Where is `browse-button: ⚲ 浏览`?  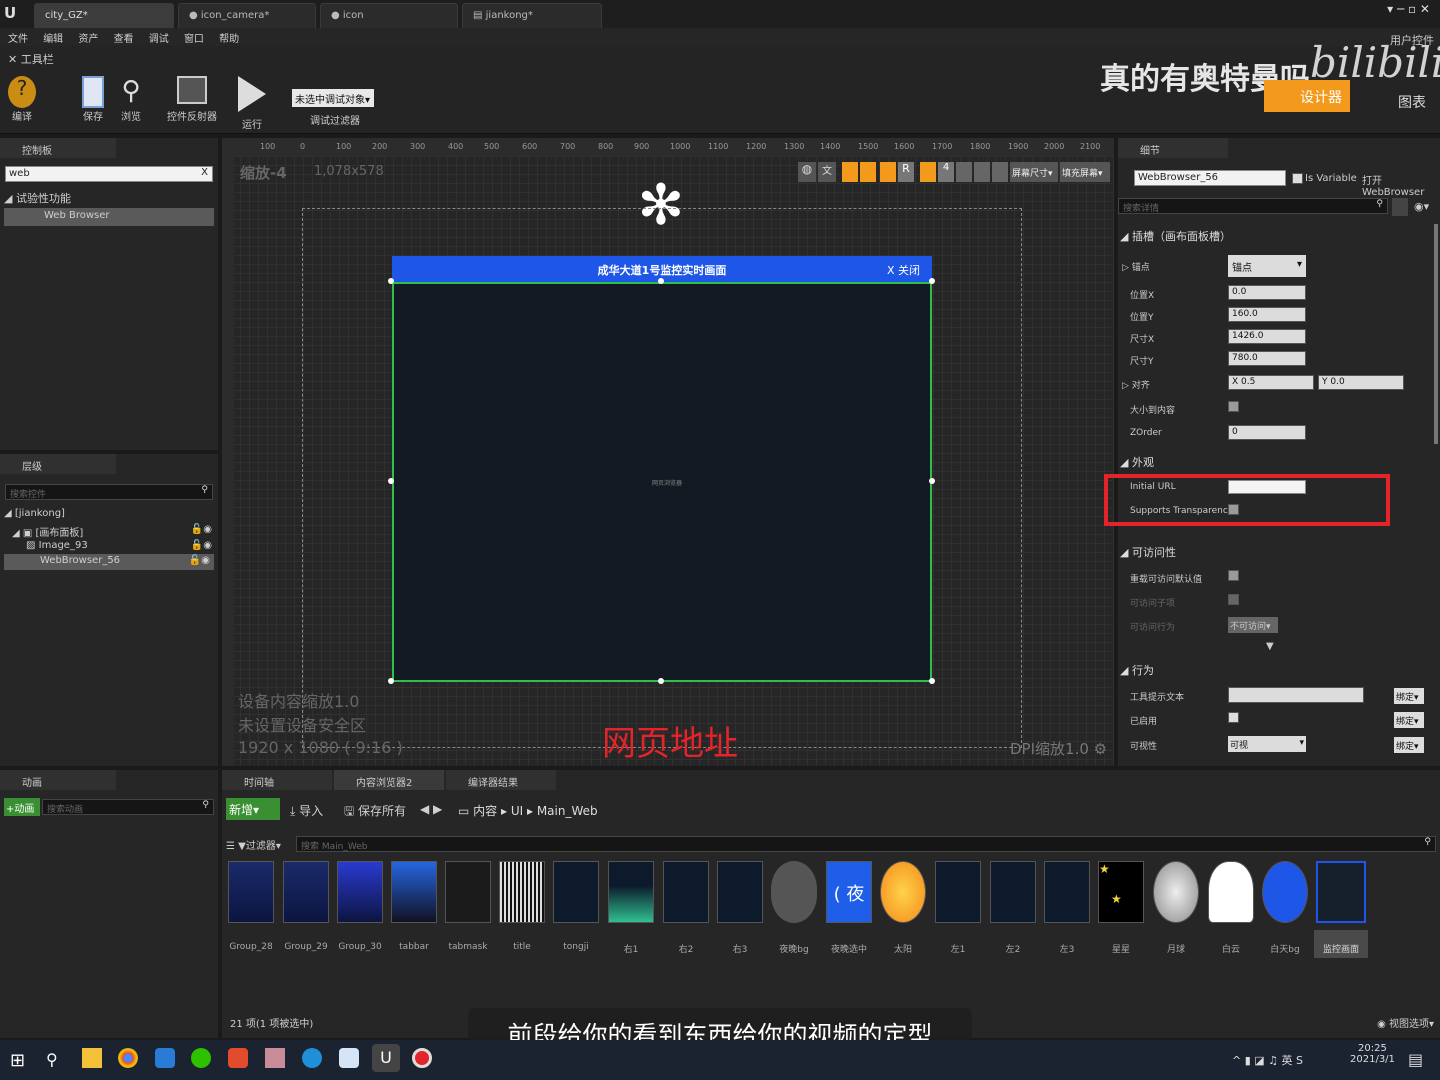 browse-button: ⚲ 浏览 is located at coordinates (131, 99).